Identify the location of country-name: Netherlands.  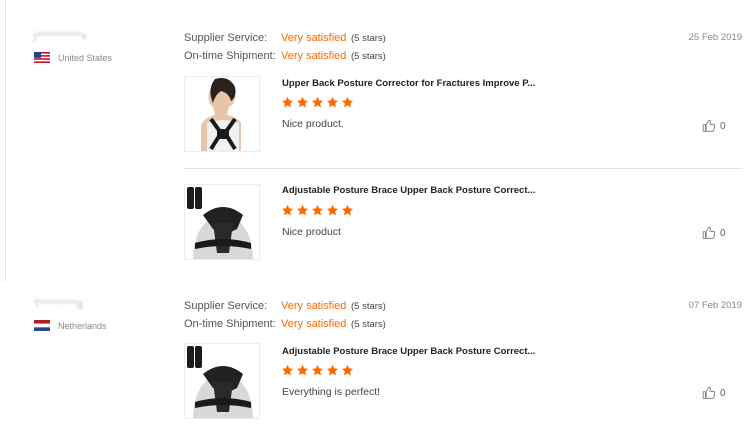
(82, 325).